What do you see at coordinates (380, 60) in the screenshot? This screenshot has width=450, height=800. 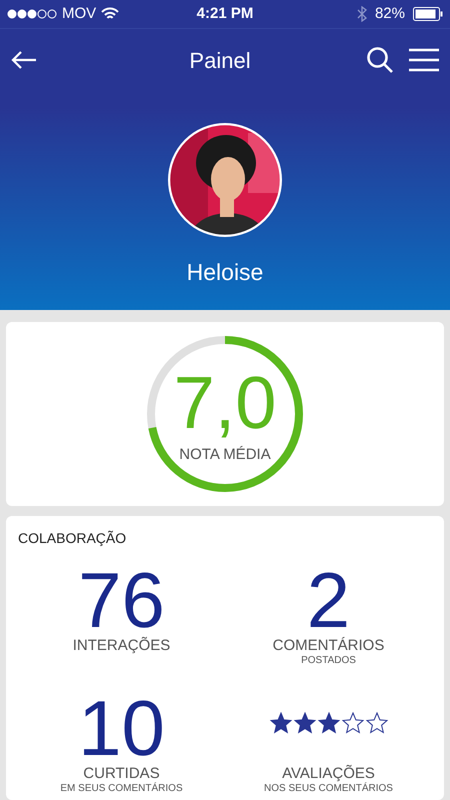 I see `search-icon` at bounding box center [380, 60].